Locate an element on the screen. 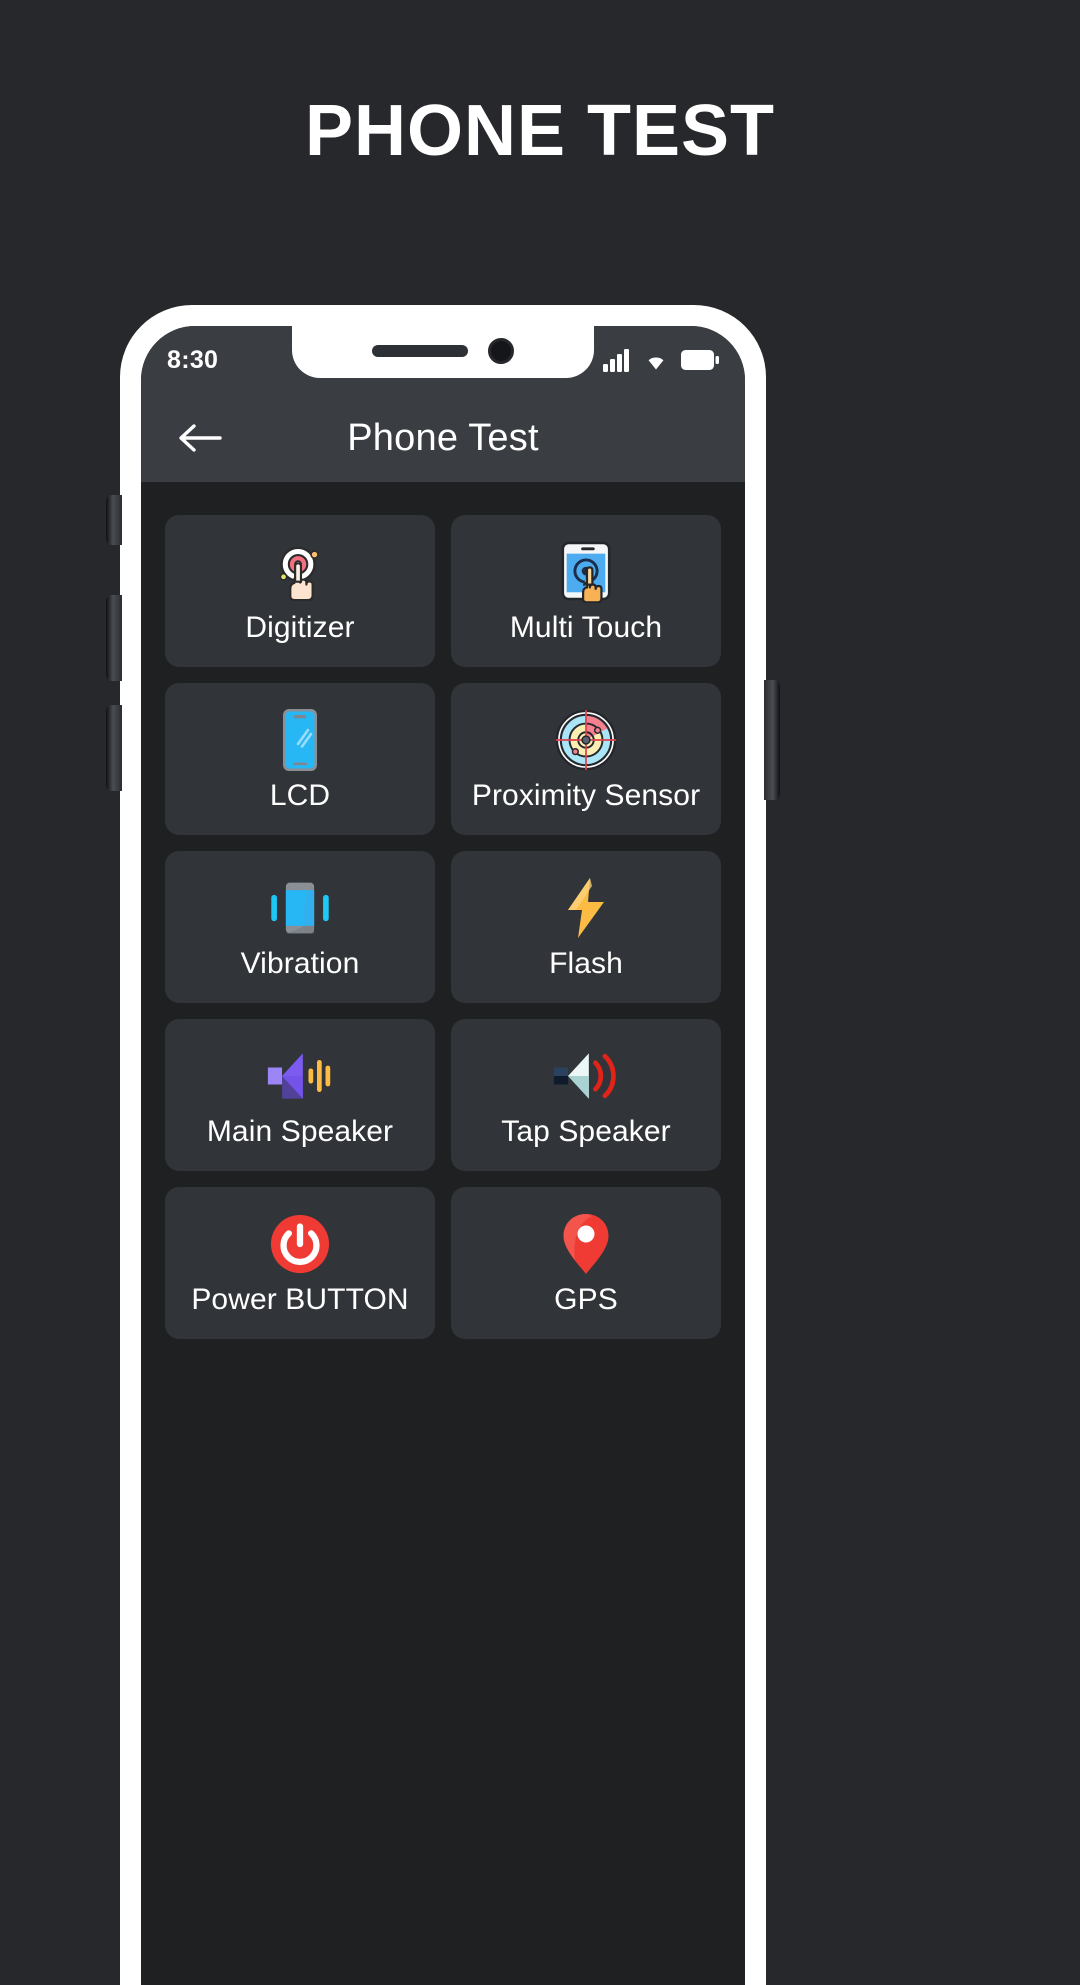 The image size is (1080, 1985). status-bar: 8:30 is located at coordinates (443, 360).